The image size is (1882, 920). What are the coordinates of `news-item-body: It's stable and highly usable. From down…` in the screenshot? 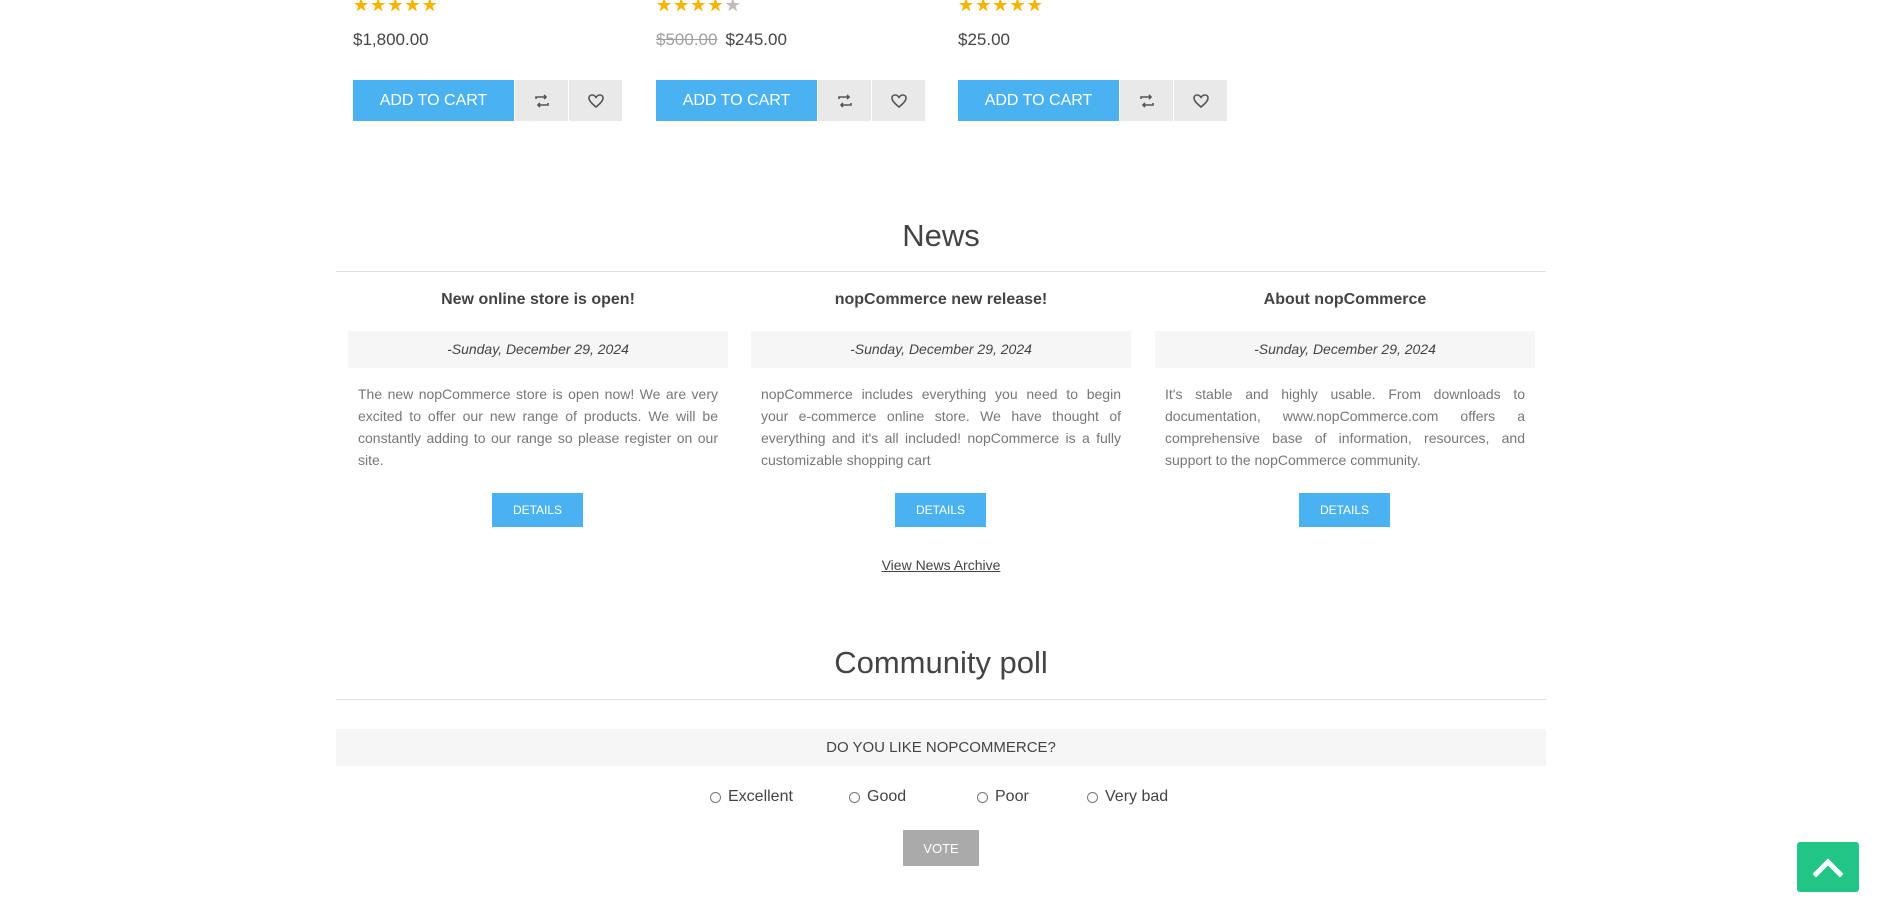 It's located at (1345, 427).